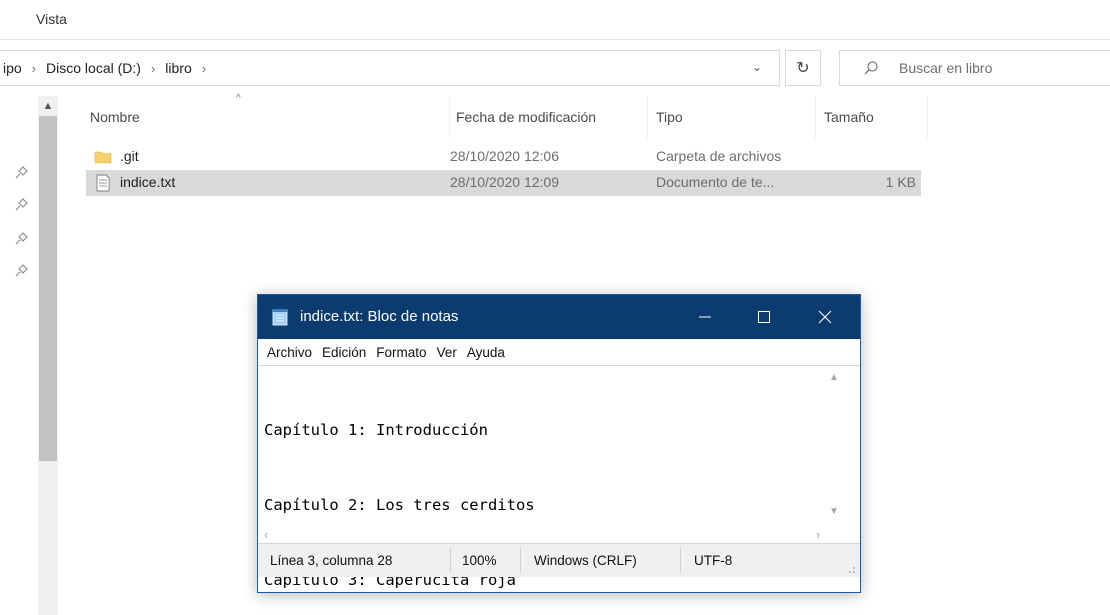 Image resolution: width=1110 pixels, height=615 pixels. I want to click on navigation-pane: ▲, so click(30, 355).